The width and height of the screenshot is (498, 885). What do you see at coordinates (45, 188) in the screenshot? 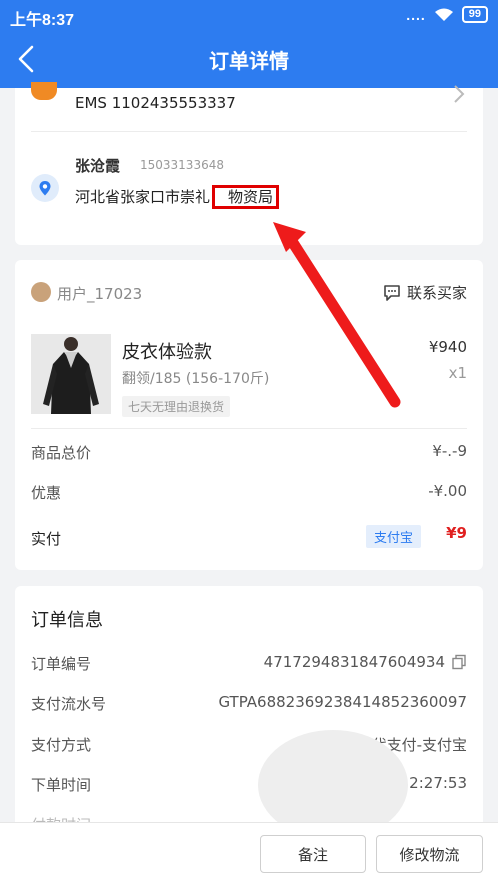
I see `location-icon` at bounding box center [45, 188].